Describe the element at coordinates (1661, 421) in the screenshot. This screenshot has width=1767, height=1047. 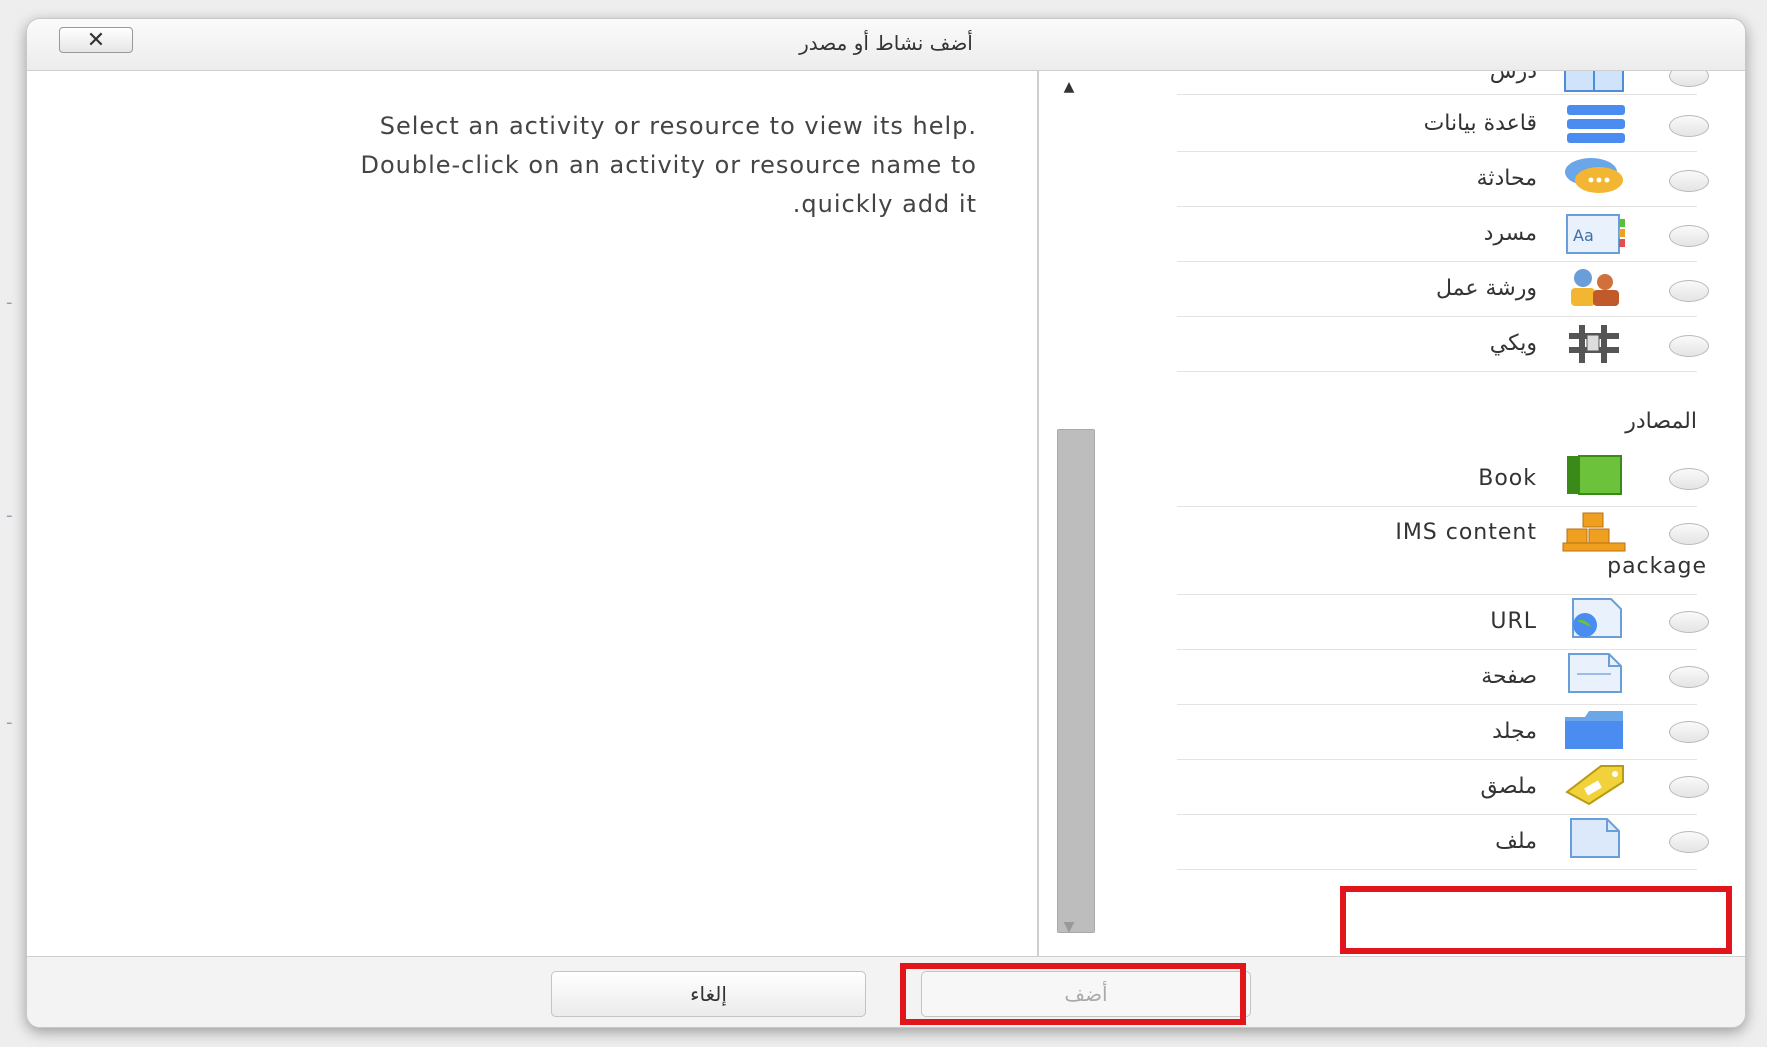
I see `resources-heading: المصادر` at that location.